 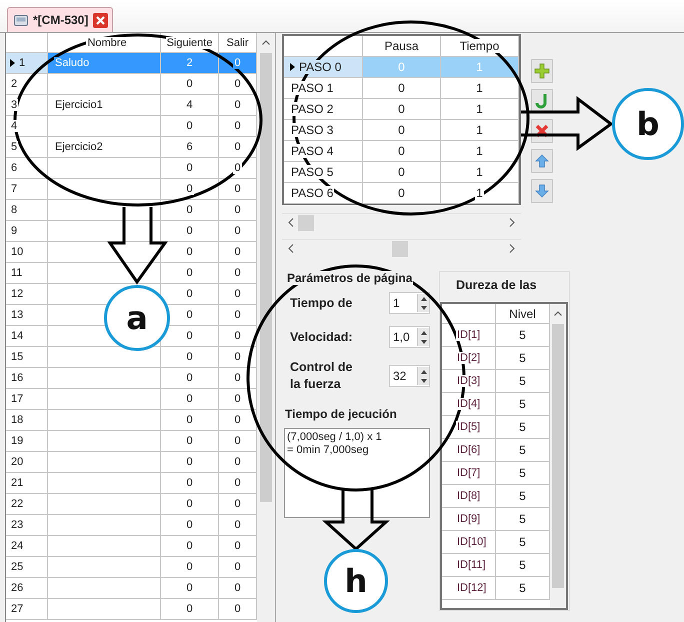 I want to click on table-row: PASO 4 0 1, so click(x=401, y=151).